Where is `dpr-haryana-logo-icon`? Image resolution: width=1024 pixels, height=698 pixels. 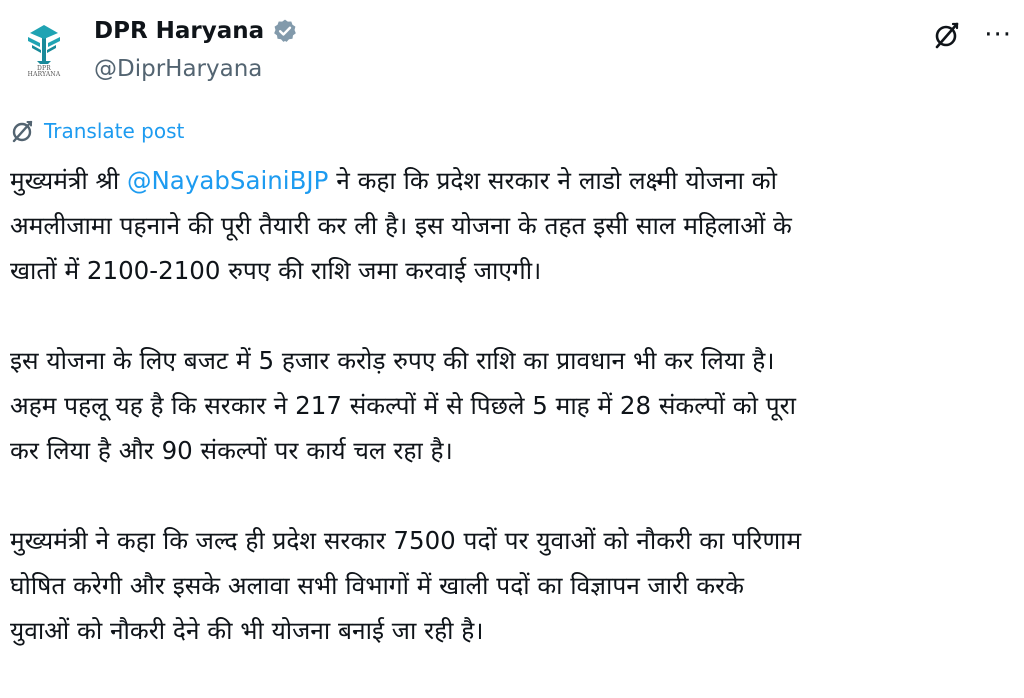 dpr-haryana-logo-icon is located at coordinates (44, 44).